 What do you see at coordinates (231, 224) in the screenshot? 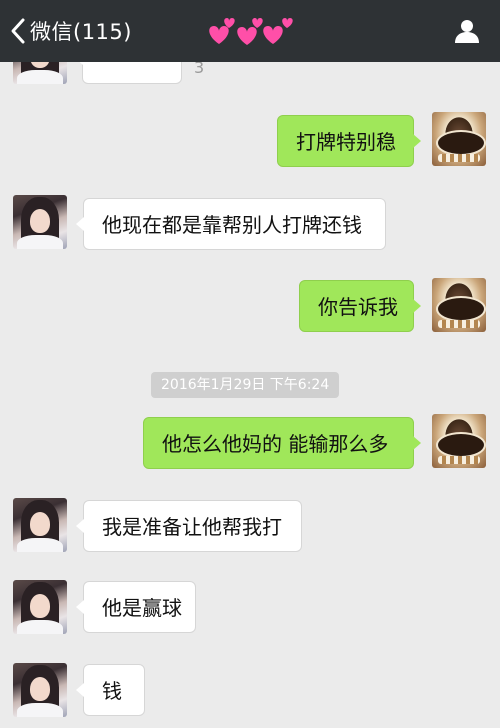
I see `message-bubble: 他现在都是靠帮别人打牌还钱` at bounding box center [231, 224].